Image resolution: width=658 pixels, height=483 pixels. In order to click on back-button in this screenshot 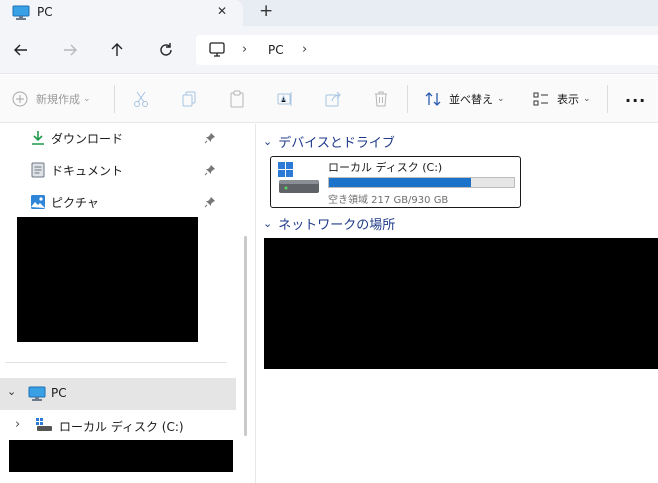, I will do `click(21, 51)`.